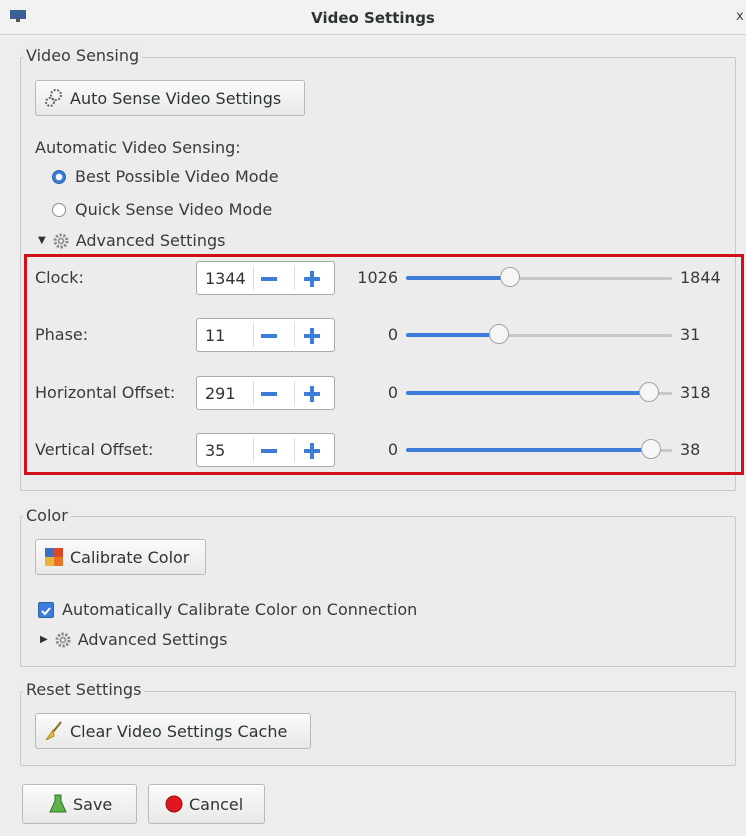  I want to click on setting-spinbox: 35, so click(265, 450).